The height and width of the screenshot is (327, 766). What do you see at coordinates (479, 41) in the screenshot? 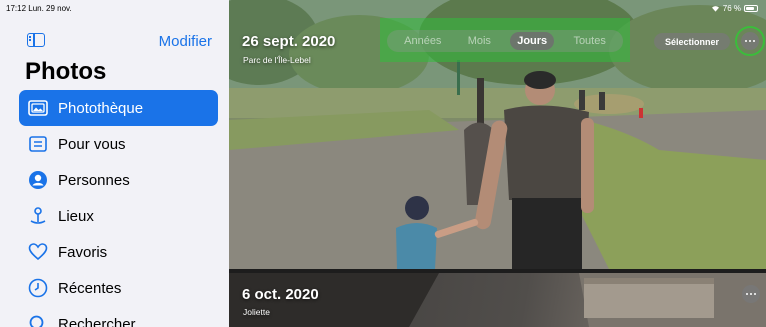
I see `tab-months: Mois` at bounding box center [479, 41].